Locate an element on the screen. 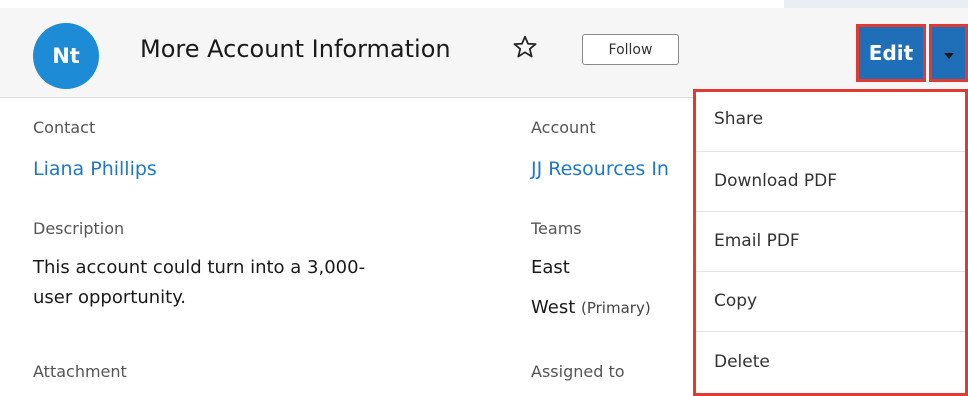 The height and width of the screenshot is (396, 968). assigned-to-label: Assigned to is located at coordinates (578, 371).